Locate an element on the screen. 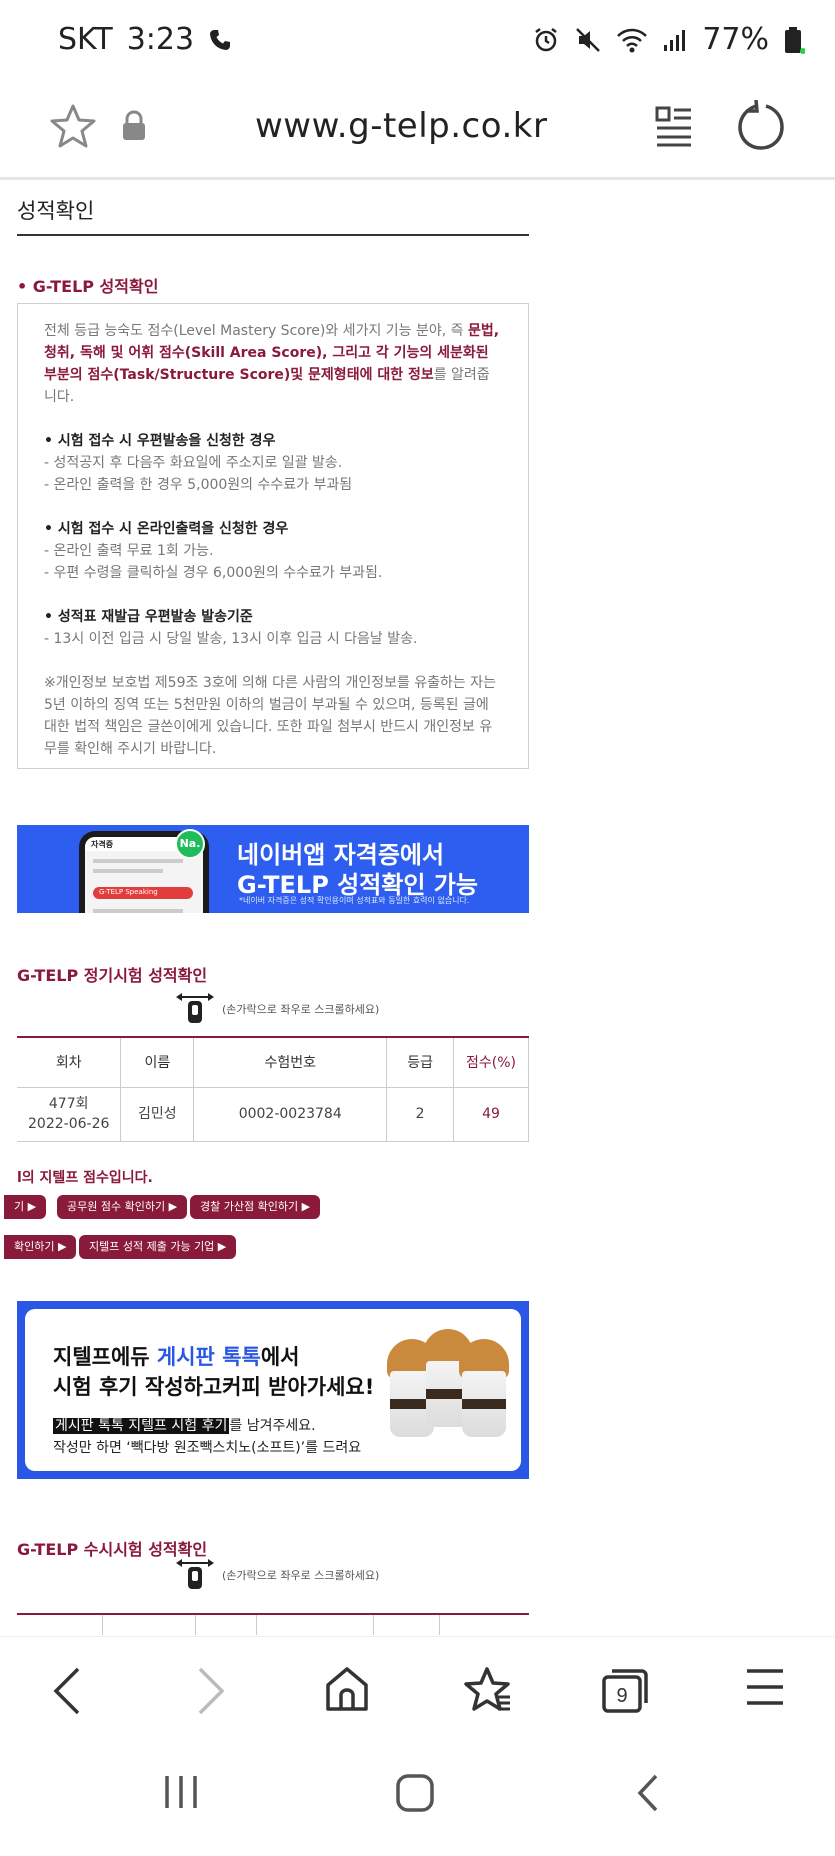 The height and width of the screenshot is (1856, 835). reload-icon is located at coordinates (761, 127).